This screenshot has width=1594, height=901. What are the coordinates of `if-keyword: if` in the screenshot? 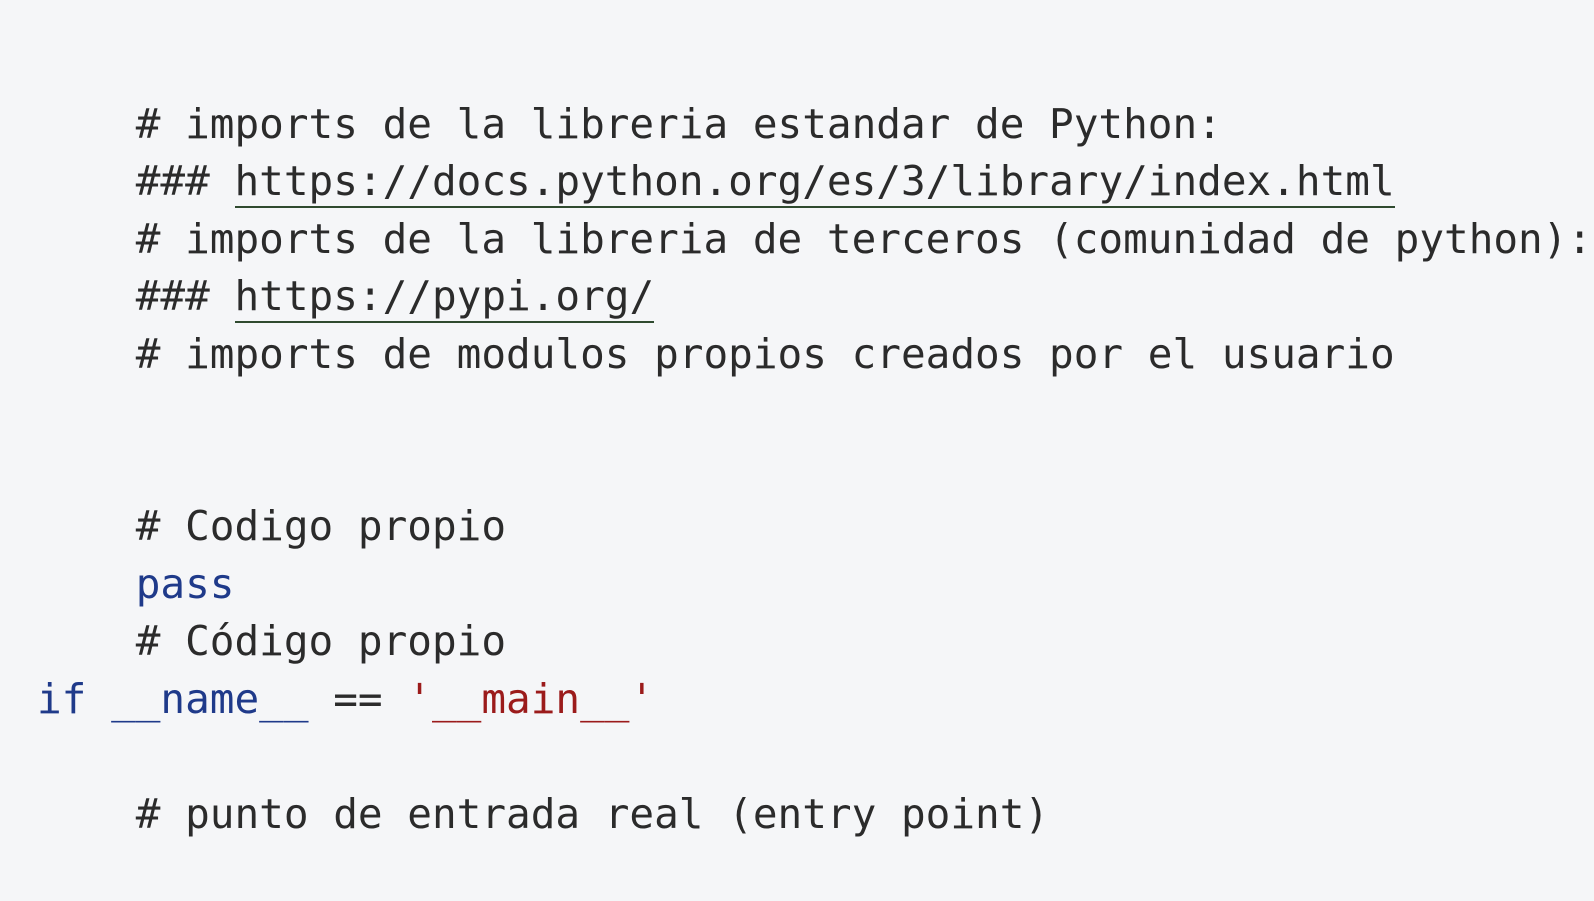 It's located at (62, 698).